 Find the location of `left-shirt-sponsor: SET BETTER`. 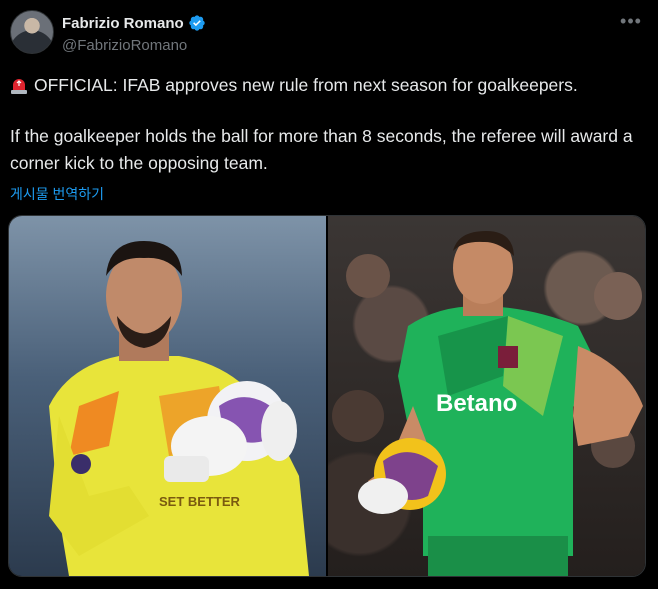

left-shirt-sponsor: SET BETTER is located at coordinates (200, 501).